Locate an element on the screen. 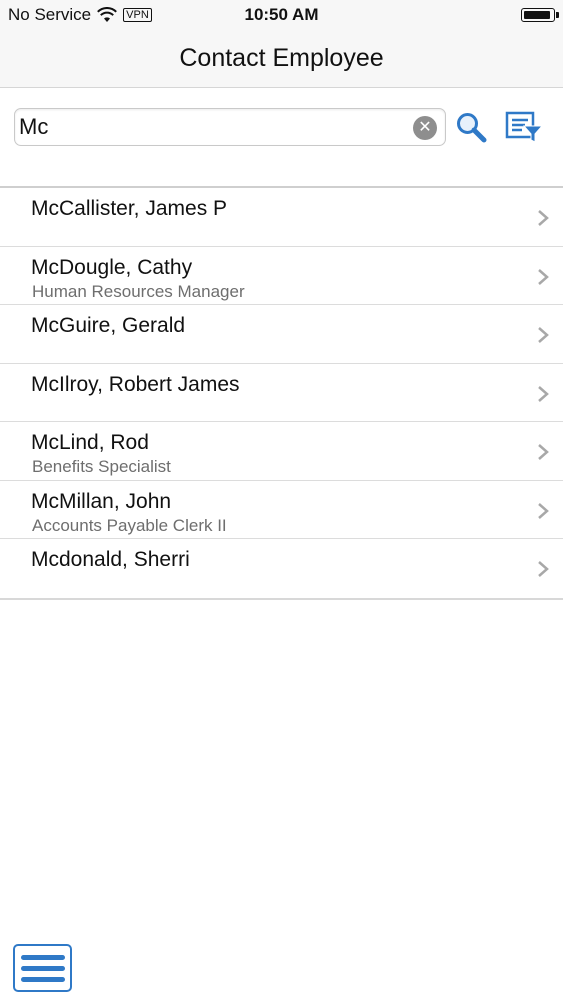 Image resolution: width=563 pixels, height=1000 pixels. search-button is located at coordinates (471, 127).